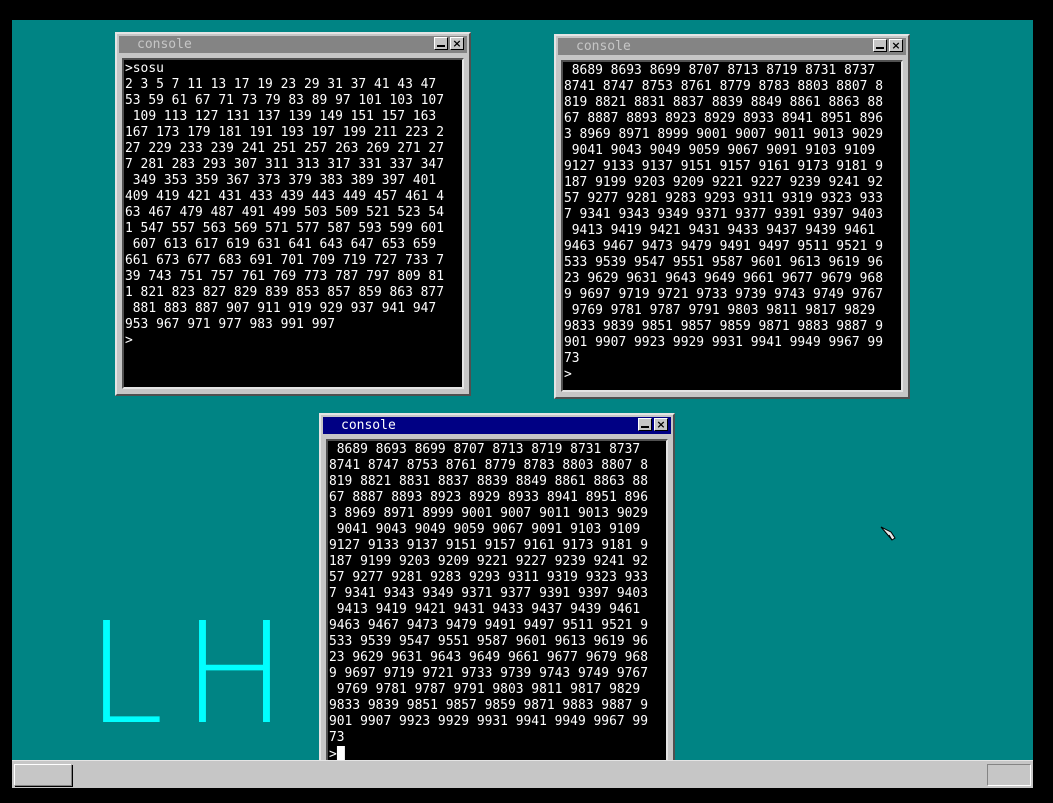 This screenshot has width=1053, height=803. Describe the element at coordinates (280, 244) in the screenshot. I see `console-line: 607 613 617 619 631 641 643 647 653 659` at that location.